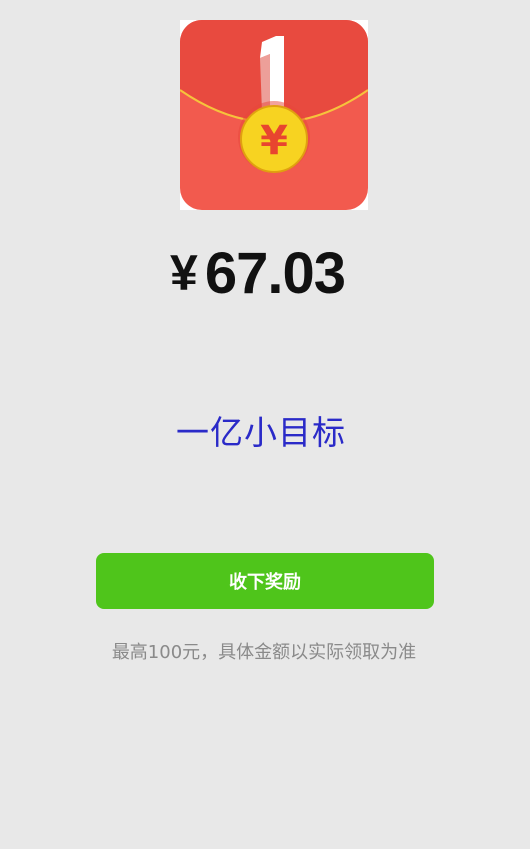 This screenshot has height=849, width=530. Describe the element at coordinates (275, 273) in the screenshot. I see `amount-value: 67.03` at that location.